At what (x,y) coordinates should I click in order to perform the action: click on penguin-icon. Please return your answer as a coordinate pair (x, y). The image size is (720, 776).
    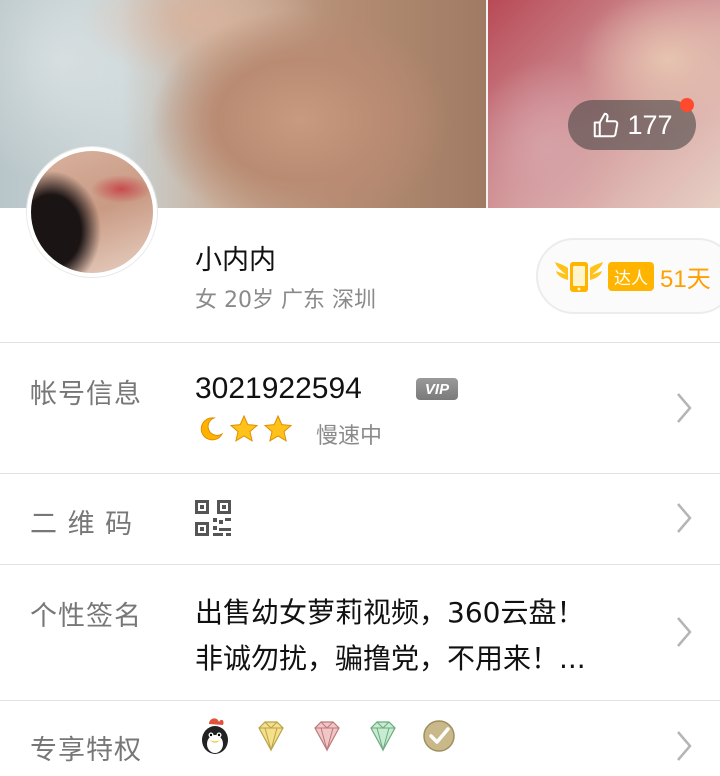
    Looking at the image, I should click on (215, 736).